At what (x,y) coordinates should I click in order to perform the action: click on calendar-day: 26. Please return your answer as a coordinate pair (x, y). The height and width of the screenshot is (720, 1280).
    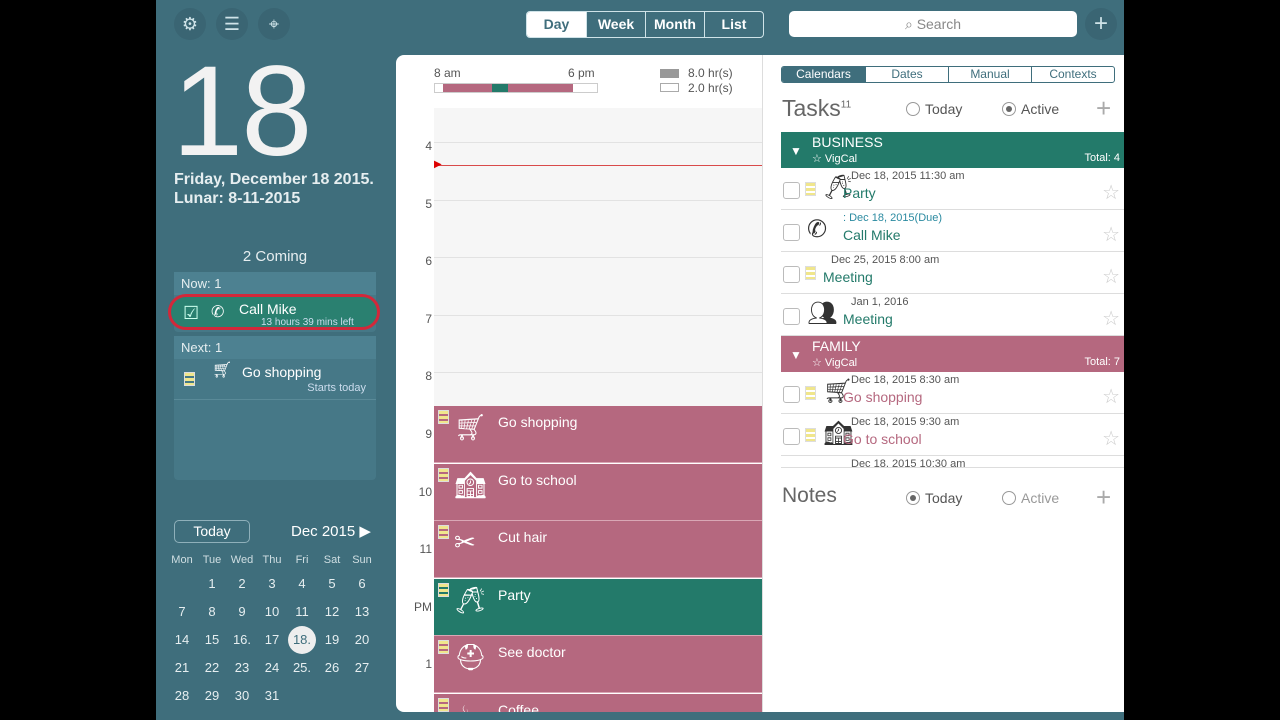
    Looking at the image, I should click on (332, 668).